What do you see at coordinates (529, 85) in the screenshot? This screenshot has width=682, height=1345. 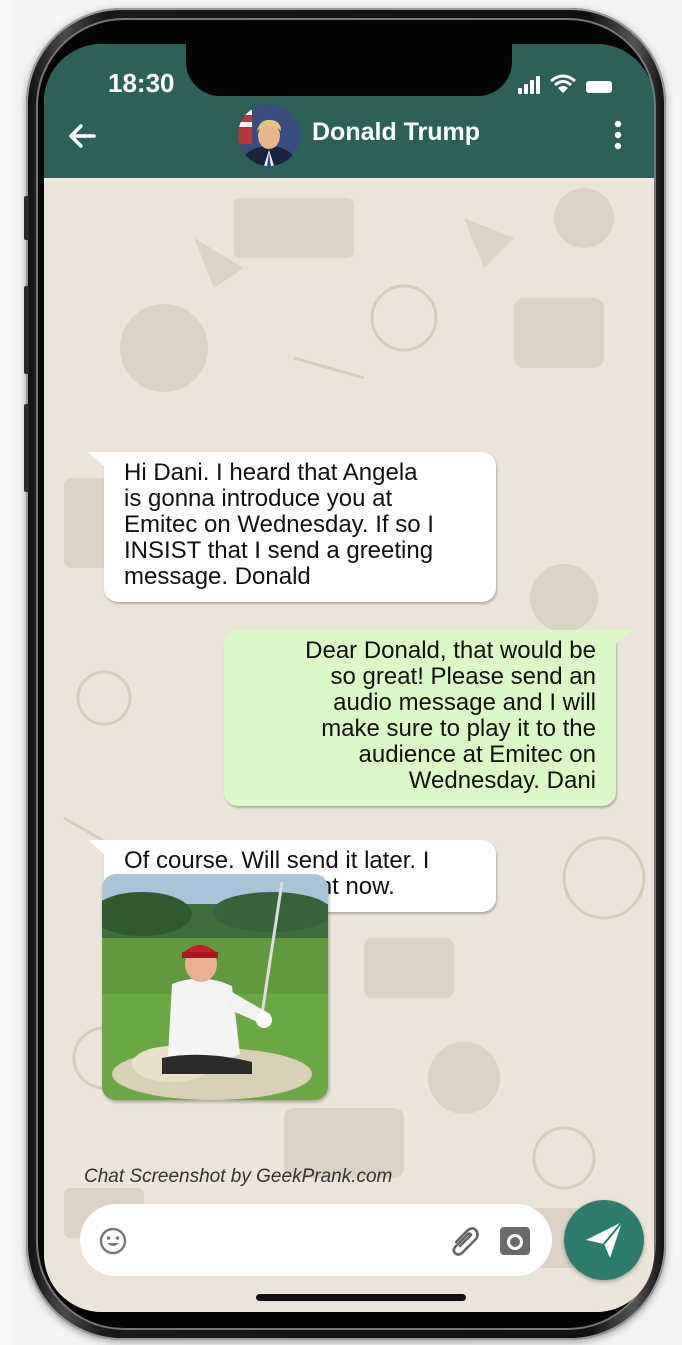 I see `signal-icon` at bounding box center [529, 85].